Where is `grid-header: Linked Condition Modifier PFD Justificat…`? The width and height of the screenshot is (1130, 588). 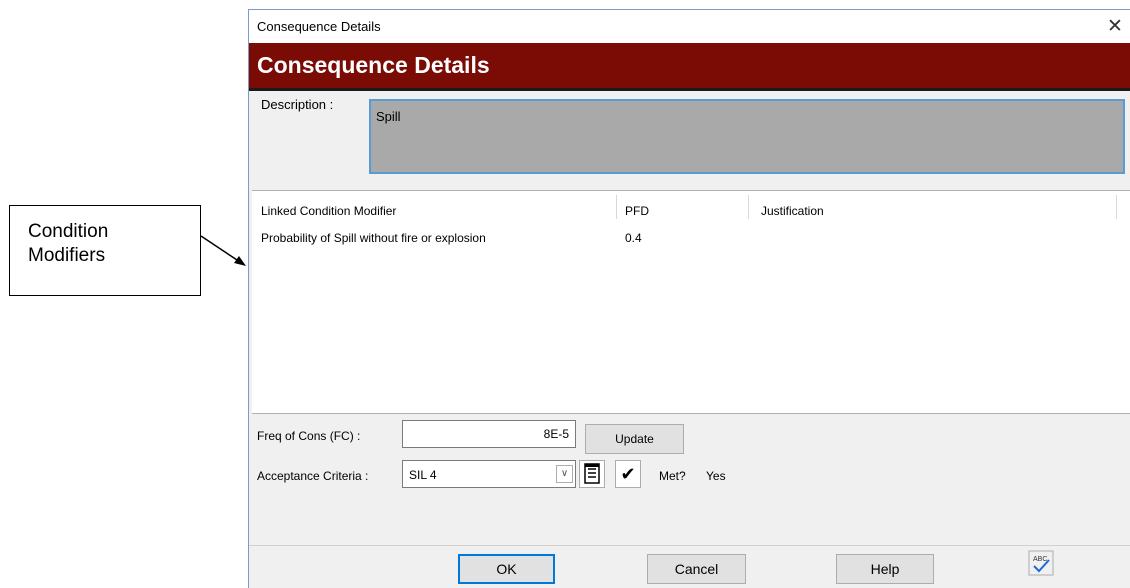 grid-header: Linked Condition Modifier PFD Justificat… is located at coordinates (691, 206).